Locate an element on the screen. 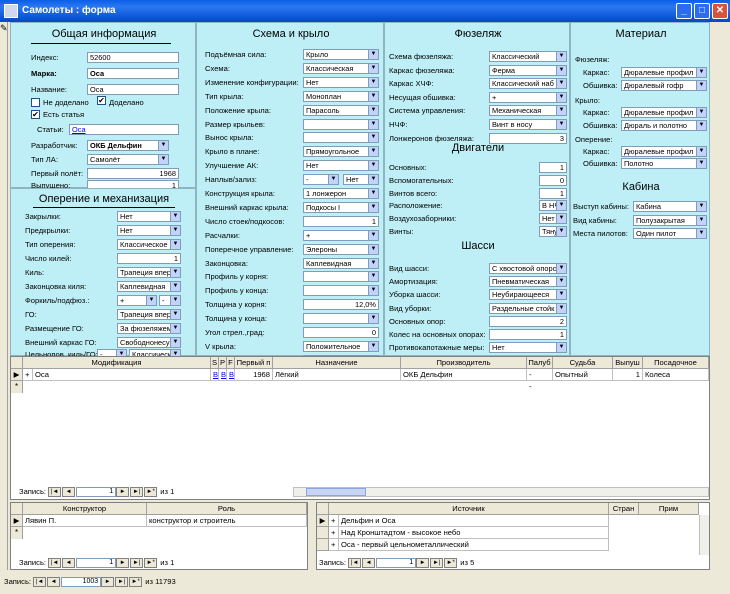 This screenshot has height=594, width=730. wing-combo: Нет ▼ is located at coordinates (341, 82).